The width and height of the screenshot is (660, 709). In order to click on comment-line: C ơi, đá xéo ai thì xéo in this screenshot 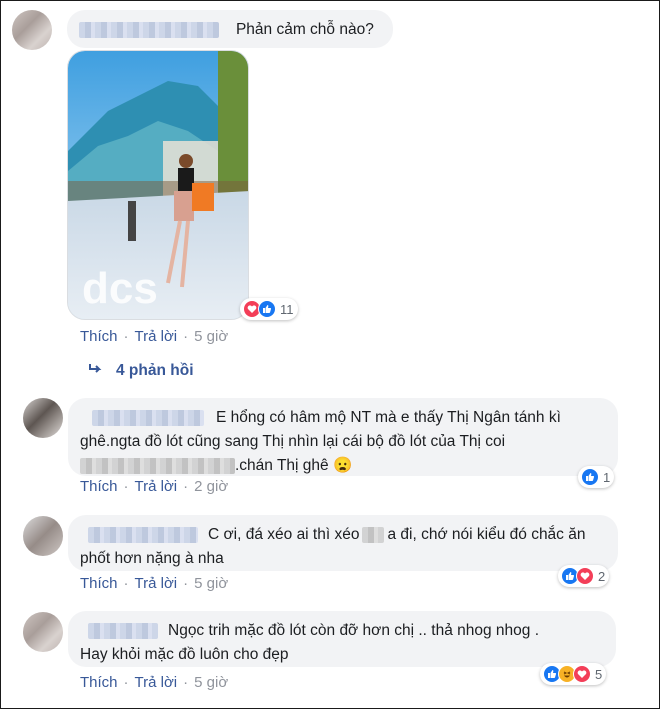, I will do `click(284, 534)`.